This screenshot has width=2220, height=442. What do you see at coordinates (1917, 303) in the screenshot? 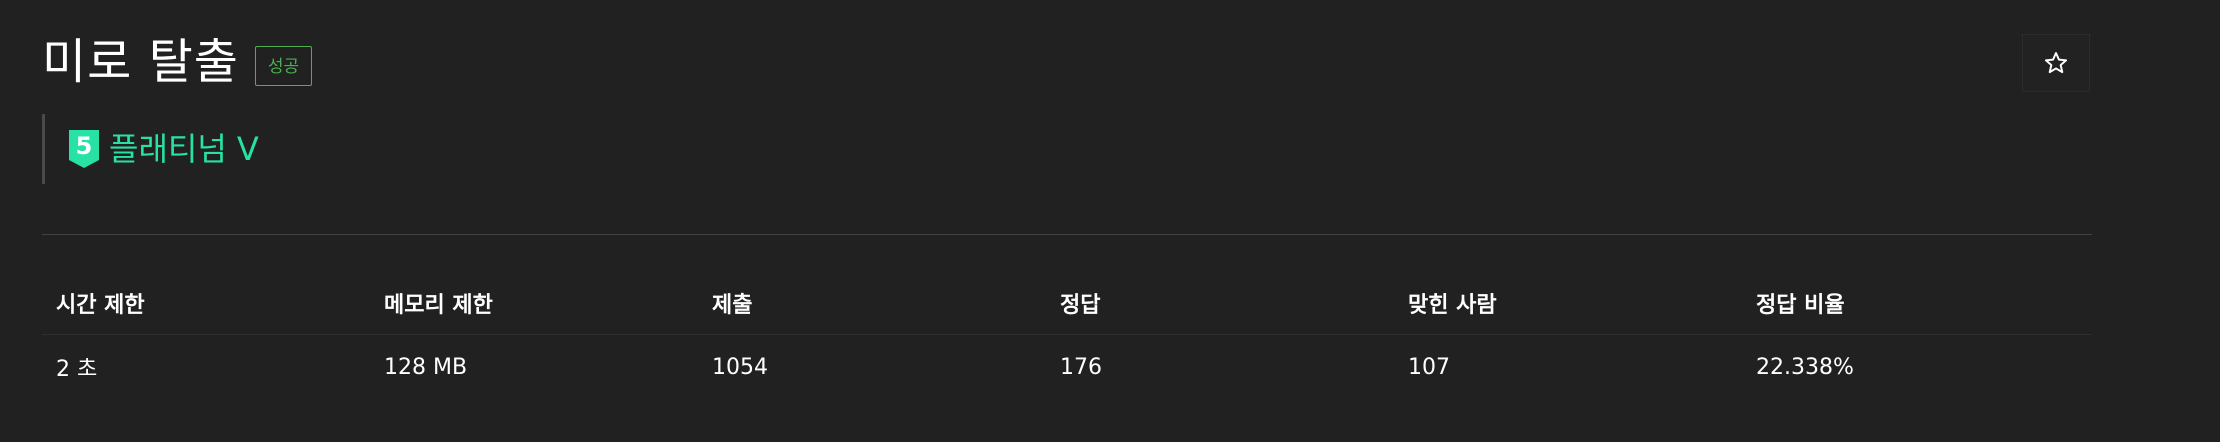
I see `header-accept-rate: 정답 비율` at bounding box center [1917, 303].